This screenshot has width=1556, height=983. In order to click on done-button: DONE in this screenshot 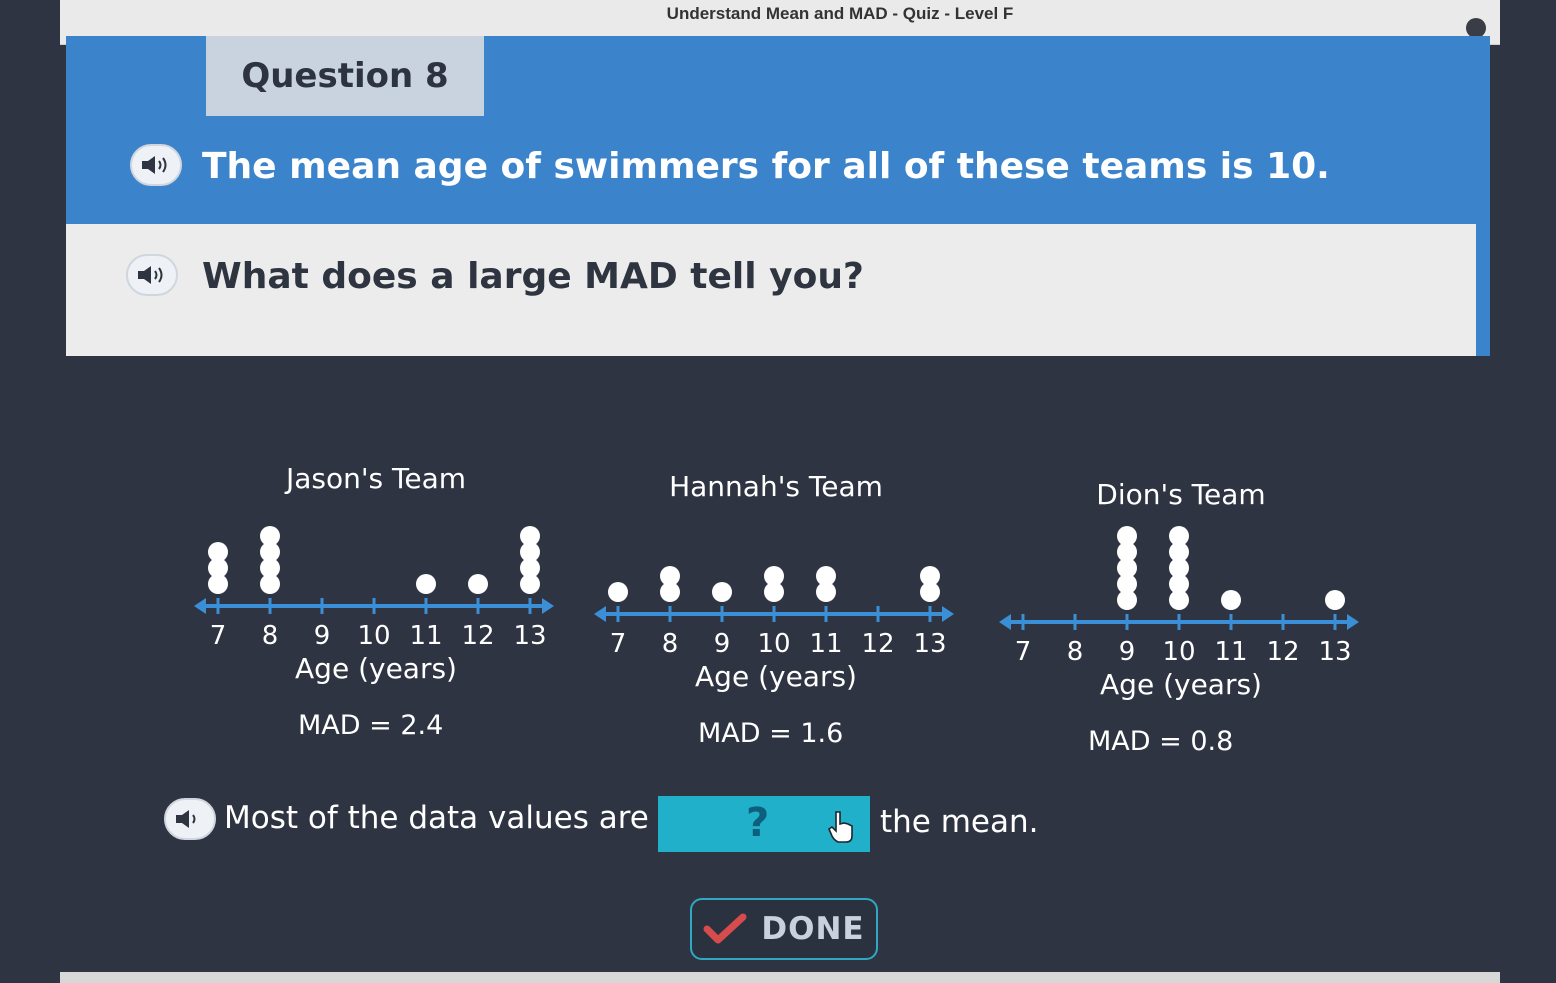, I will do `click(784, 929)`.